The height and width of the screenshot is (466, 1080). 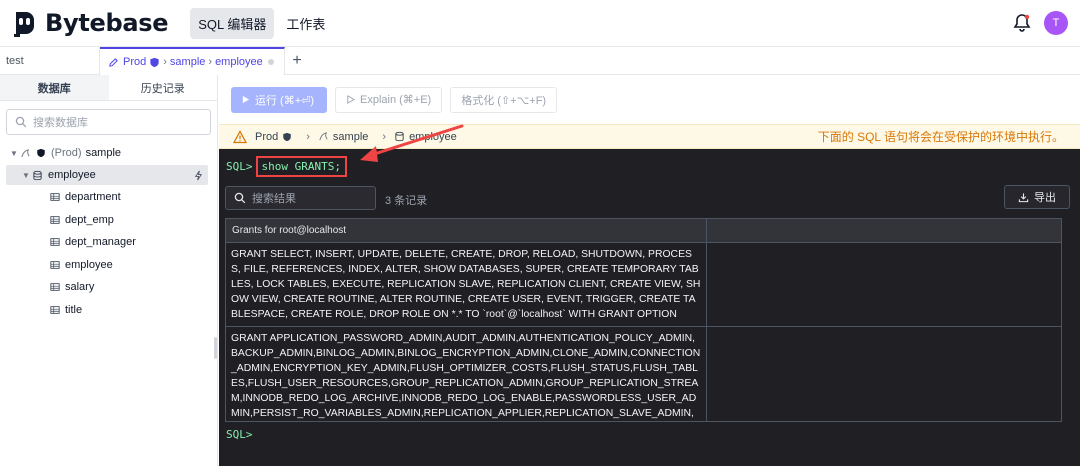 I want to click on table-name: dept_manager, so click(x=100, y=242).